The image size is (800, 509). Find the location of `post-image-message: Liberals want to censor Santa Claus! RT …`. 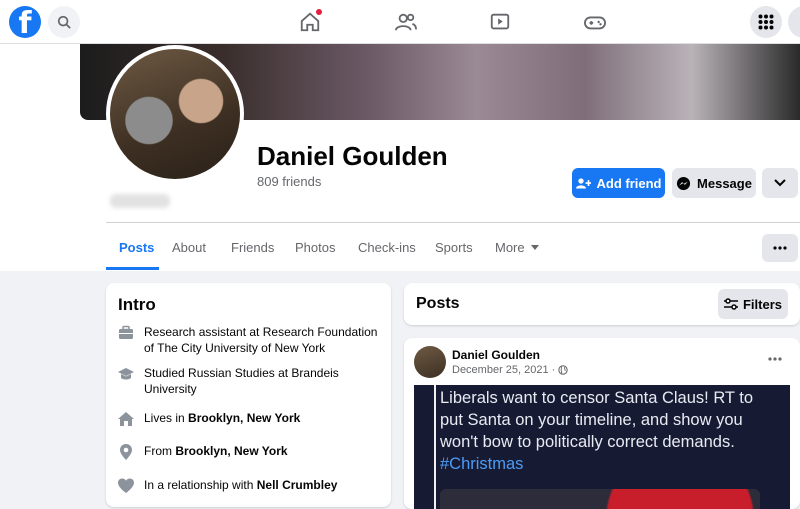

post-image-message: Liberals want to censor Santa Claus! RT … is located at coordinates (597, 420).